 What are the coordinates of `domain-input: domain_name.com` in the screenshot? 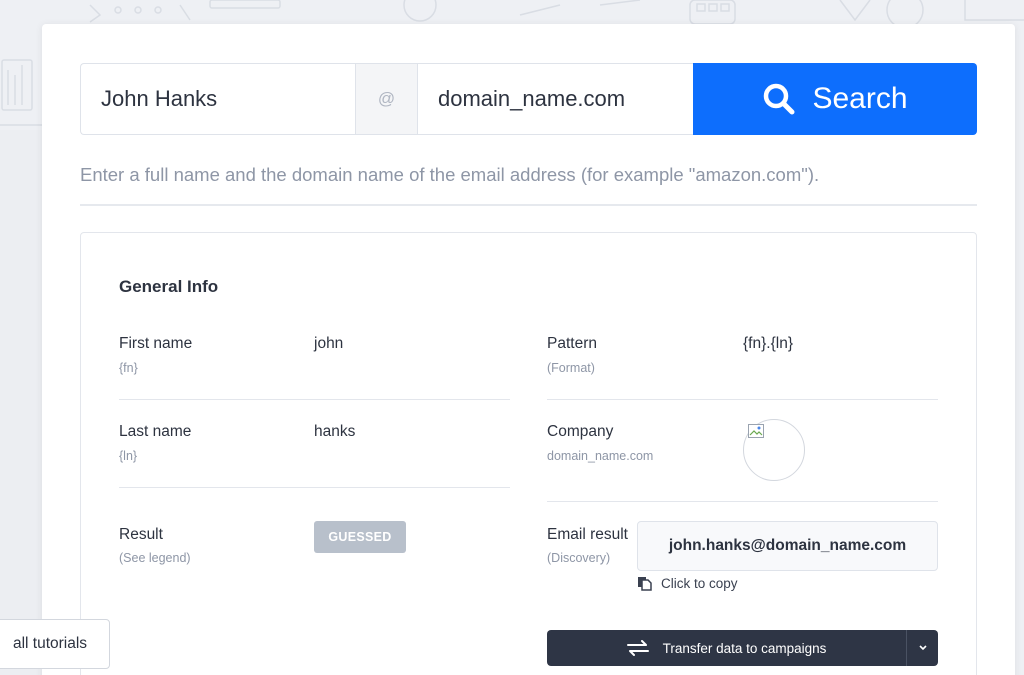 It's located at (555, 99).